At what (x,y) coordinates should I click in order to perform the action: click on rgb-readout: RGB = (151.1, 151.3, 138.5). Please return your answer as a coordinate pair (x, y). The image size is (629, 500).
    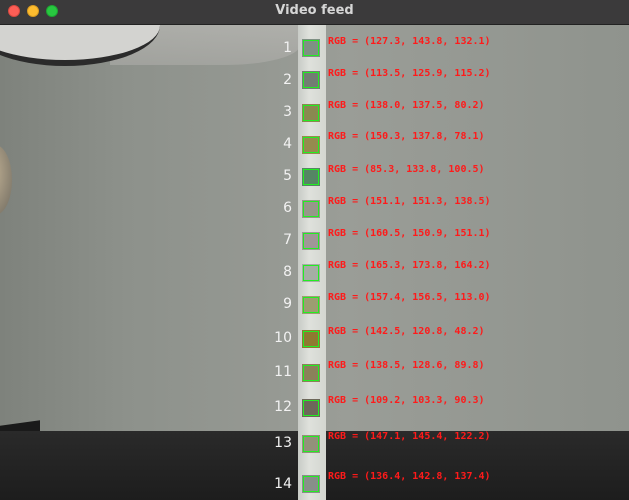
    Looking at the image, I should click on (409, 201).